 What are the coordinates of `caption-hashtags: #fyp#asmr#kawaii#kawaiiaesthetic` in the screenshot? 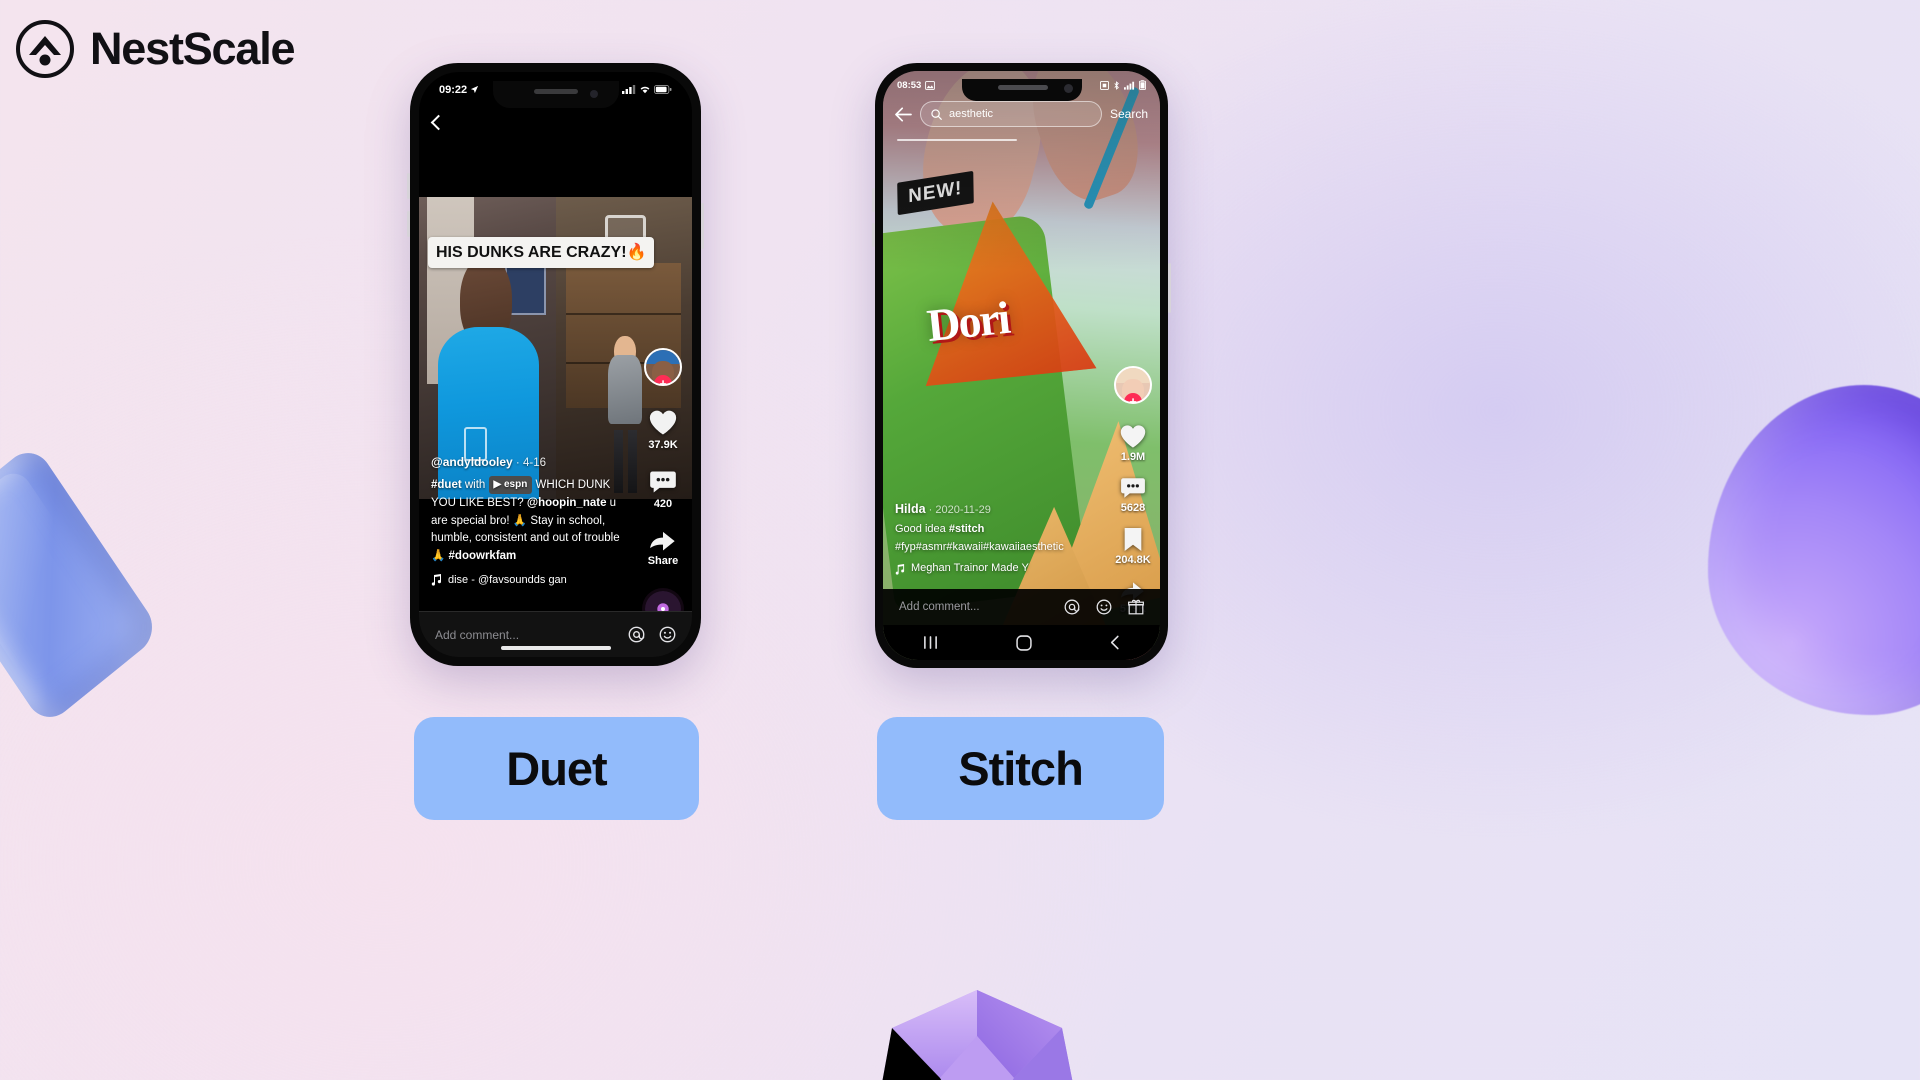 It's located at (979, 547).